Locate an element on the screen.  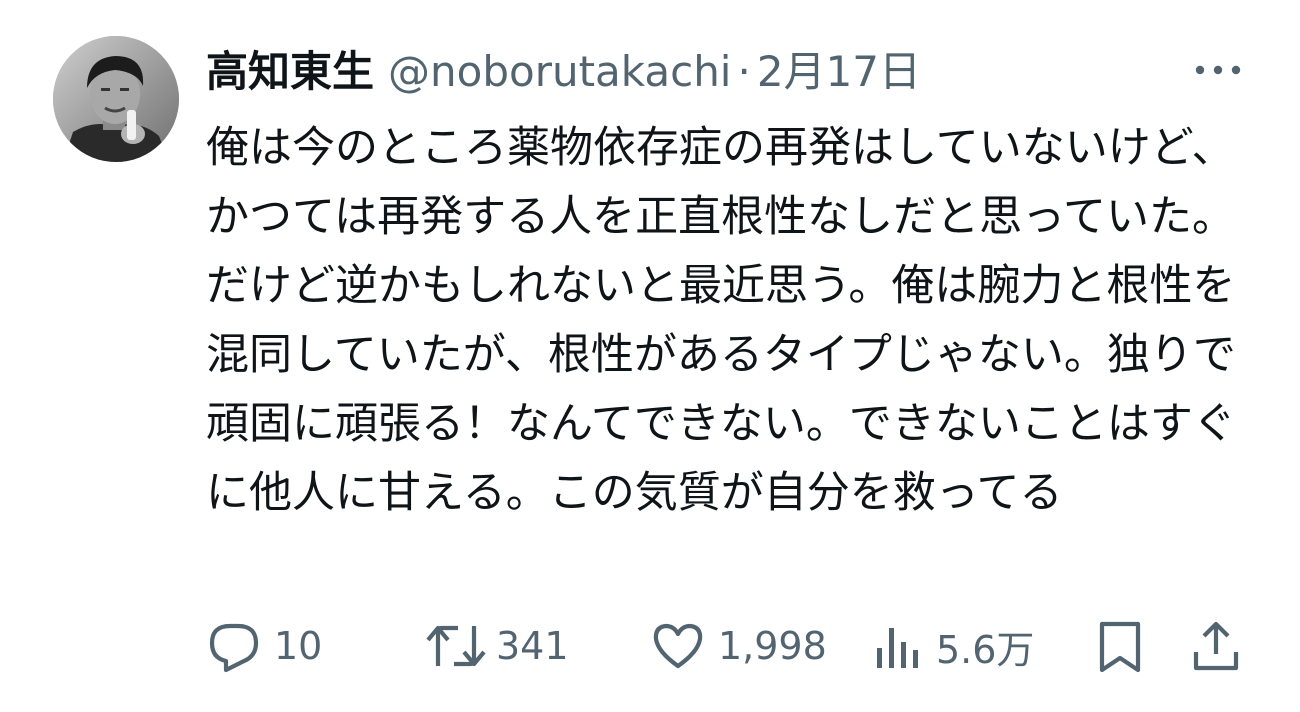
bookmark-button is located at coordinates (1120, 646).